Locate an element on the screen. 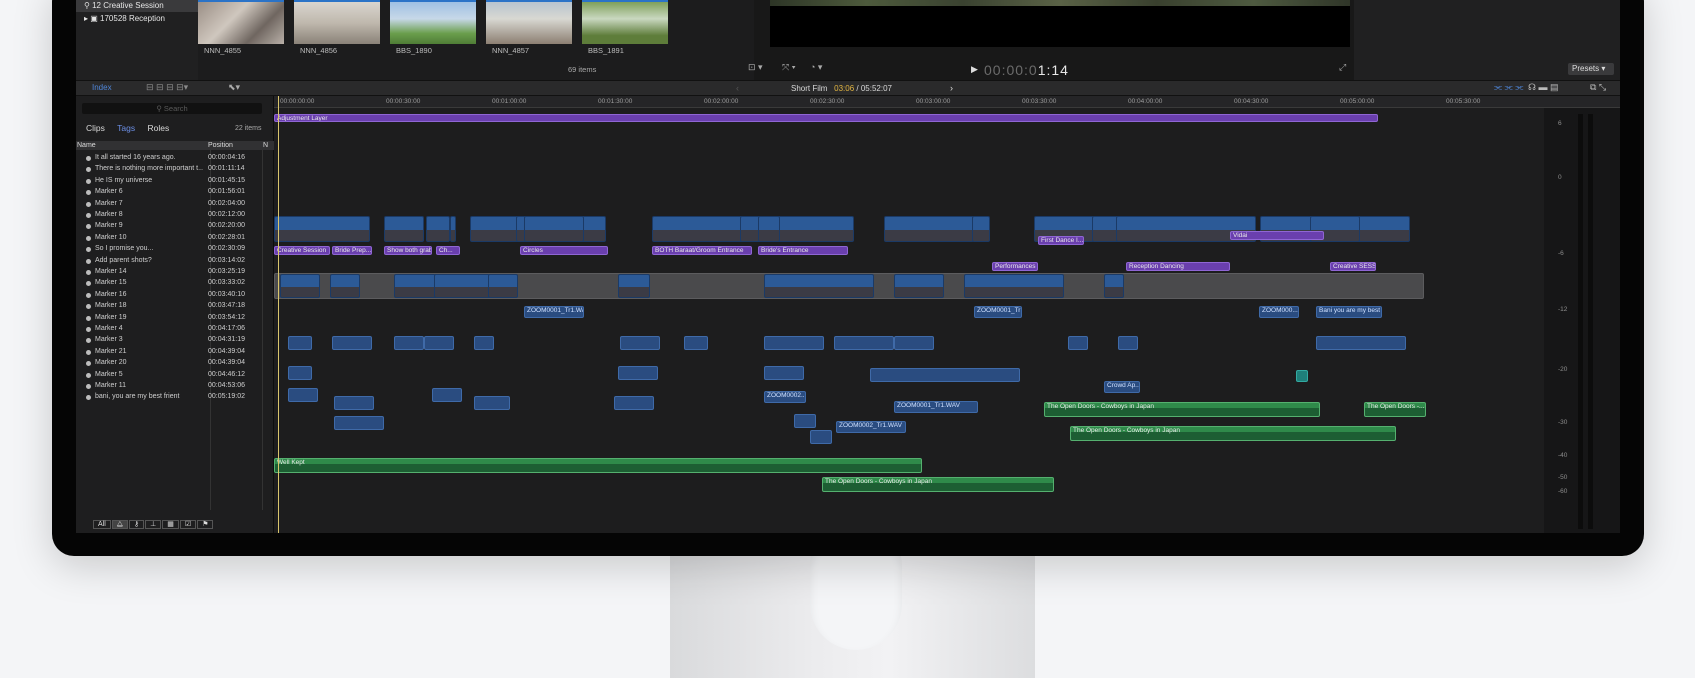 The height and width of the screenshot is (678, 1695). timeline-clip: Reception Dancing is located at coordinates (1178, 266).